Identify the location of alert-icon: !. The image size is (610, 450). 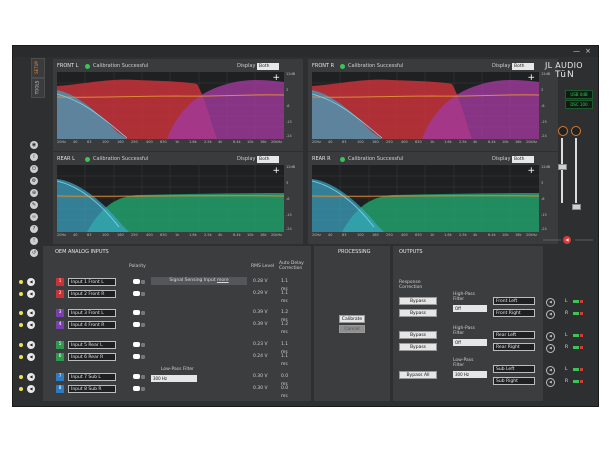
(34, 241).